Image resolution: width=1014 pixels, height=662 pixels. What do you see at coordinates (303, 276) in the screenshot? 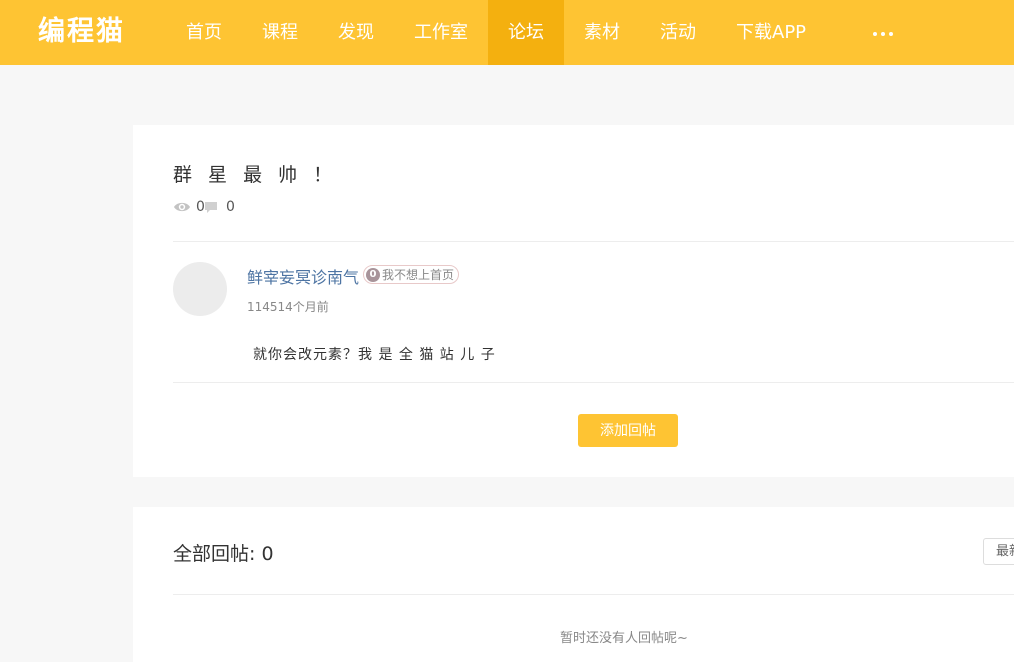
I see `author-name-link: 鲜宰妄冥诊南气` at bounding box center [303, 276].